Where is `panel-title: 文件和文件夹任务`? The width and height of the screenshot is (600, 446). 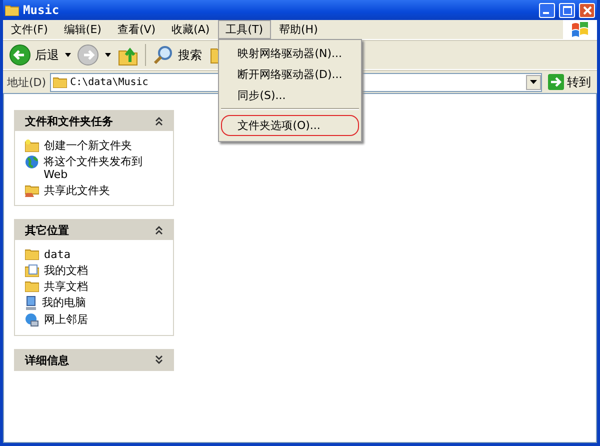
panel-title: 文件和文件夹任务 is located at coordinates (69, 121).